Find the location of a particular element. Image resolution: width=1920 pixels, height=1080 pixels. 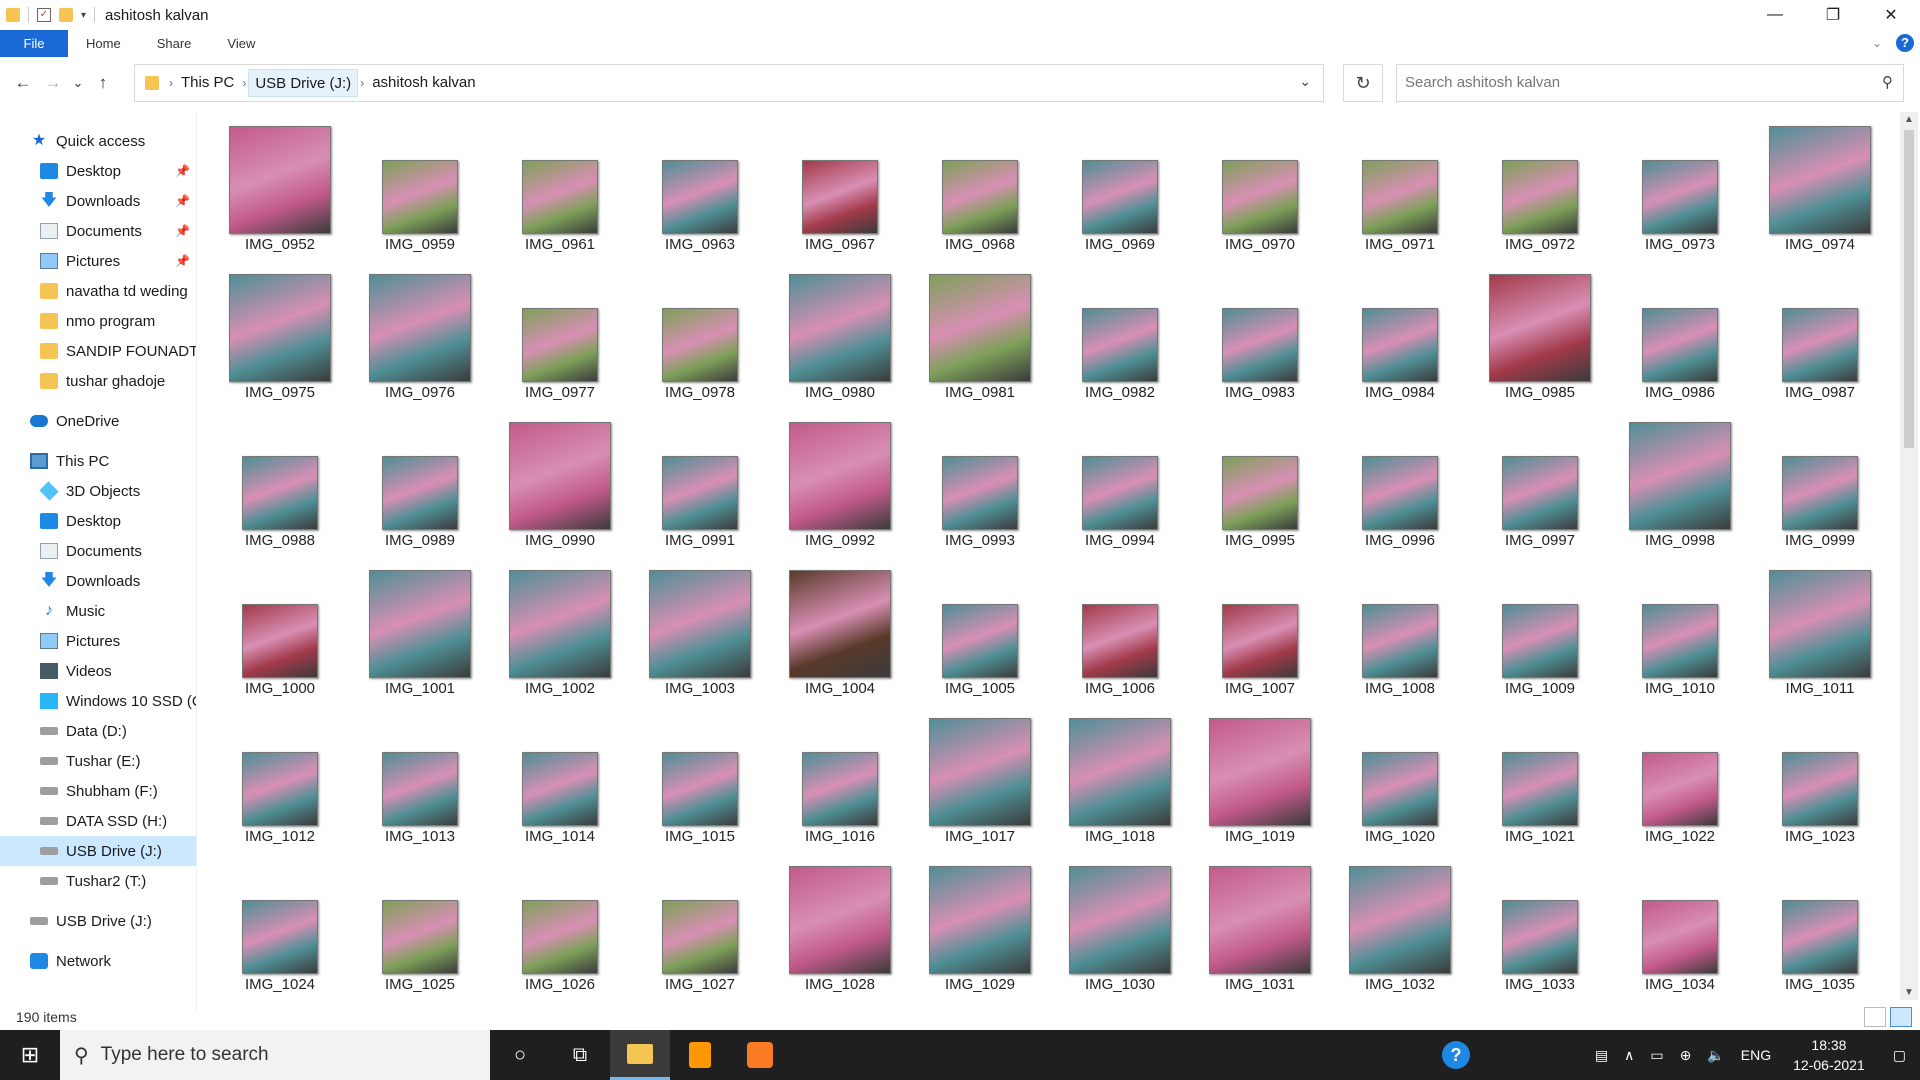

minimize-button: — is located at coordinates (1775, 15).